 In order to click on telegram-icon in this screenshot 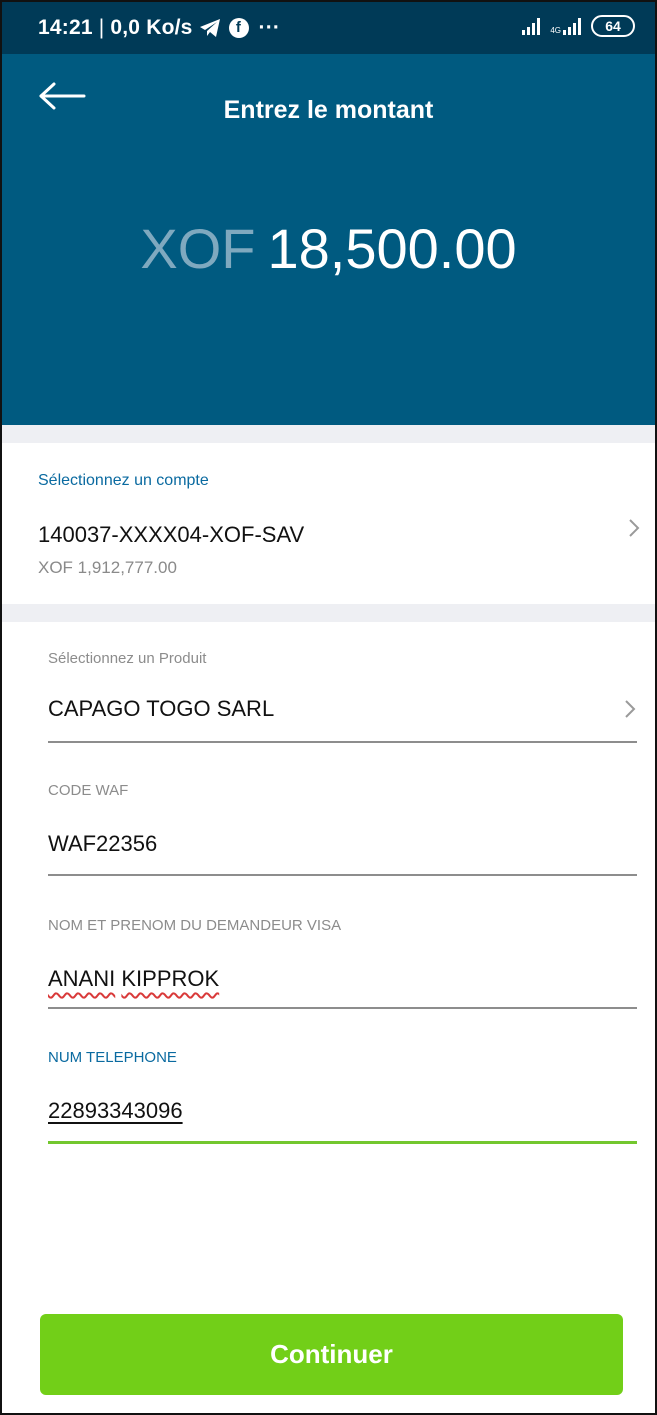, I will do `click(209, 28)`.